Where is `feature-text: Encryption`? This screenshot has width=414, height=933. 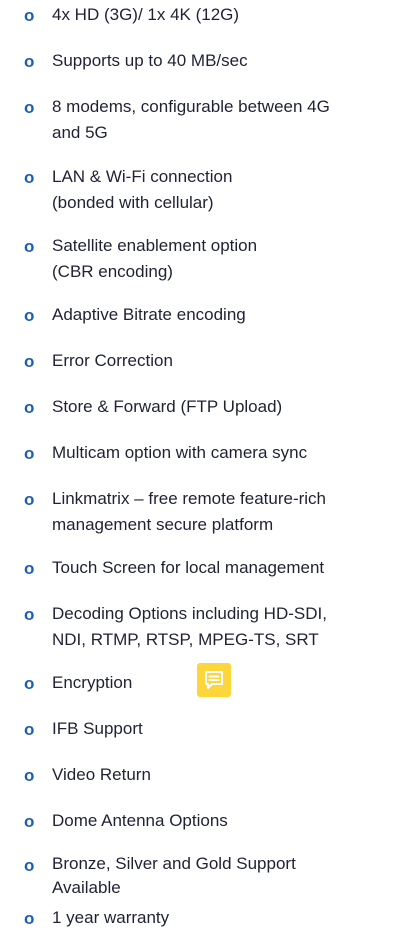
feature-text: Encryption is located at coordinates (229, 680).